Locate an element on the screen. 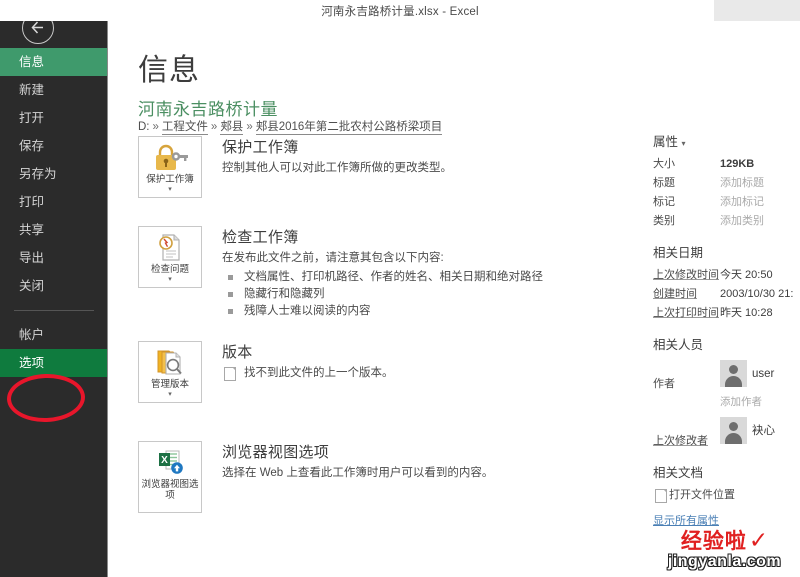 The height and width of the screenshot is (577, 800). property-key: 标记 is located at coordinates (664, 202).